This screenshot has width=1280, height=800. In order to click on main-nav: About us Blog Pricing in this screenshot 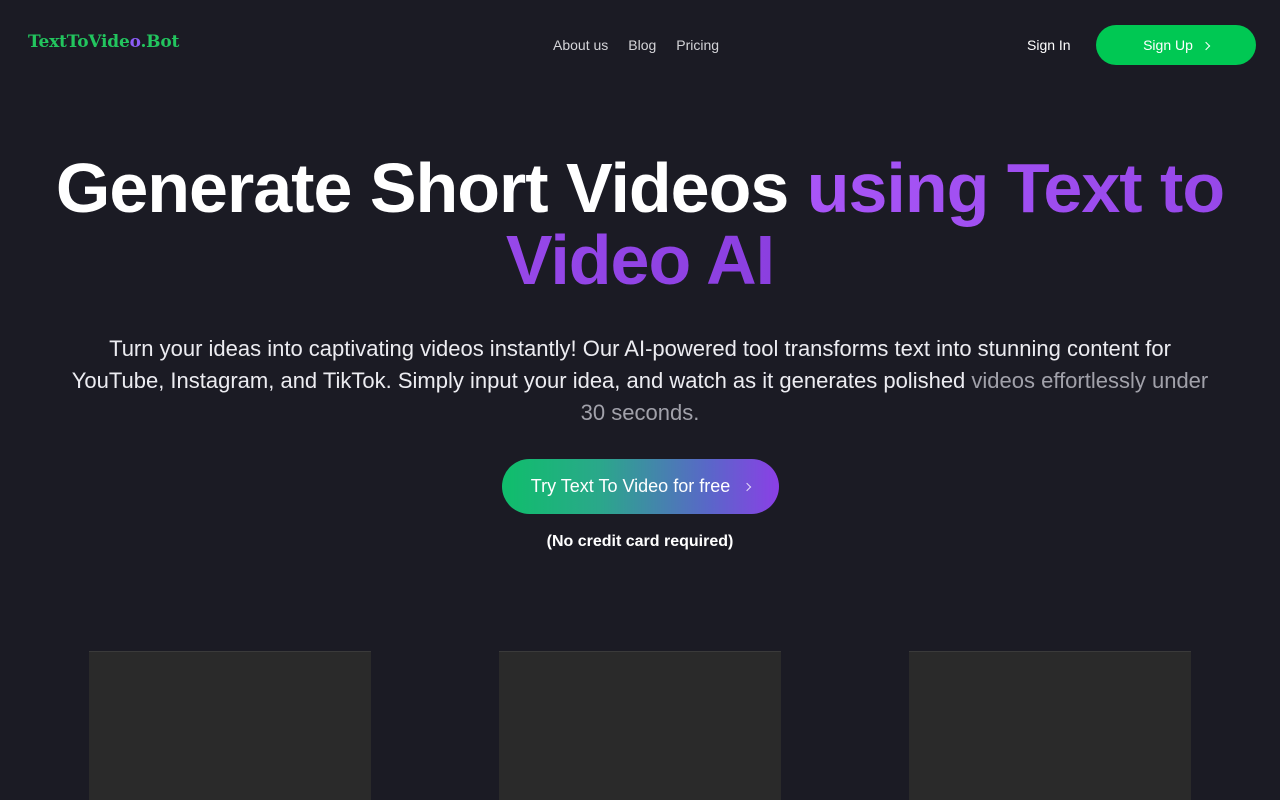, I will do `click(636, 45)`.